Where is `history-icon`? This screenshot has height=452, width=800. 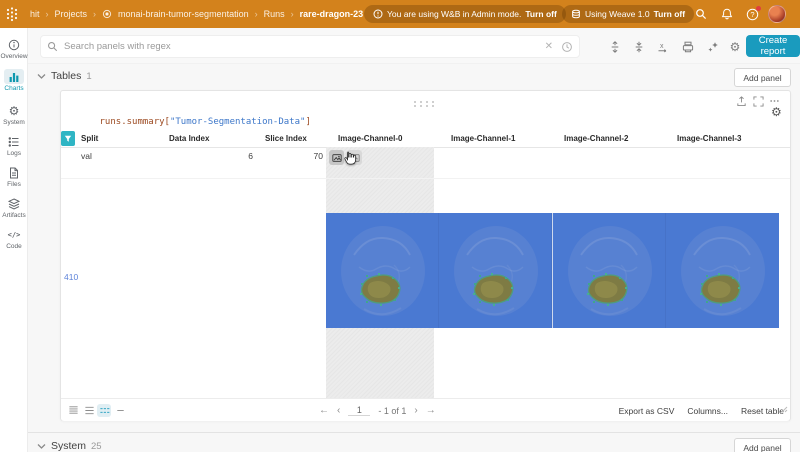
history-icon is located at coordinates (567, 47).